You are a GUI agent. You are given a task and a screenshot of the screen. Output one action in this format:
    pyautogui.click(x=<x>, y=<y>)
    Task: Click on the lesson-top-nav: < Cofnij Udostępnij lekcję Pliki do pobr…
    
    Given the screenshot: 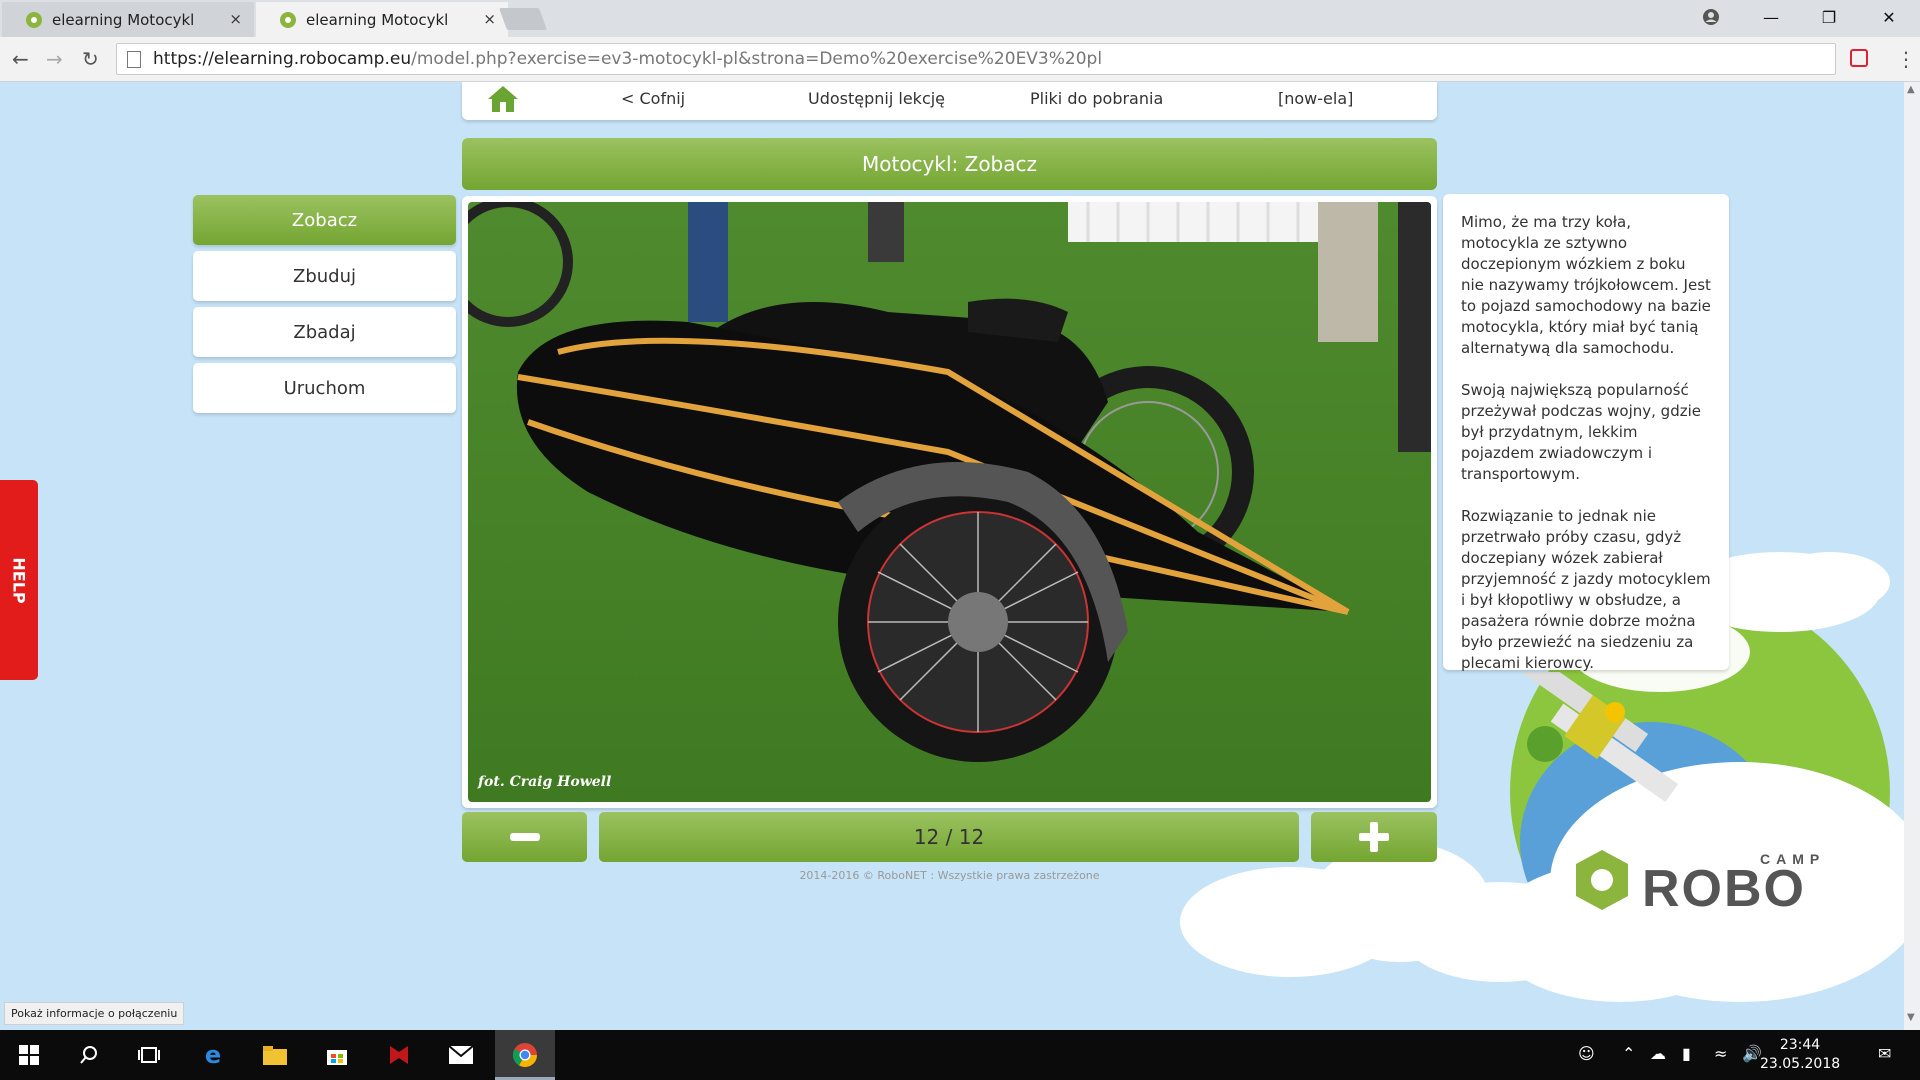 What is the action you would take?
    pyautogui.click(x=949, y=101)
    